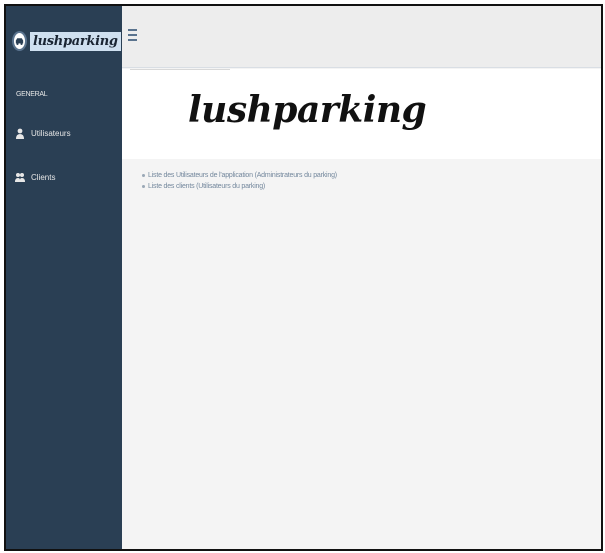 The image size is (605, 553). Describe the element at coordinates (75, 41) in the screenshot. I see `brand-name: lushparking` at that location.